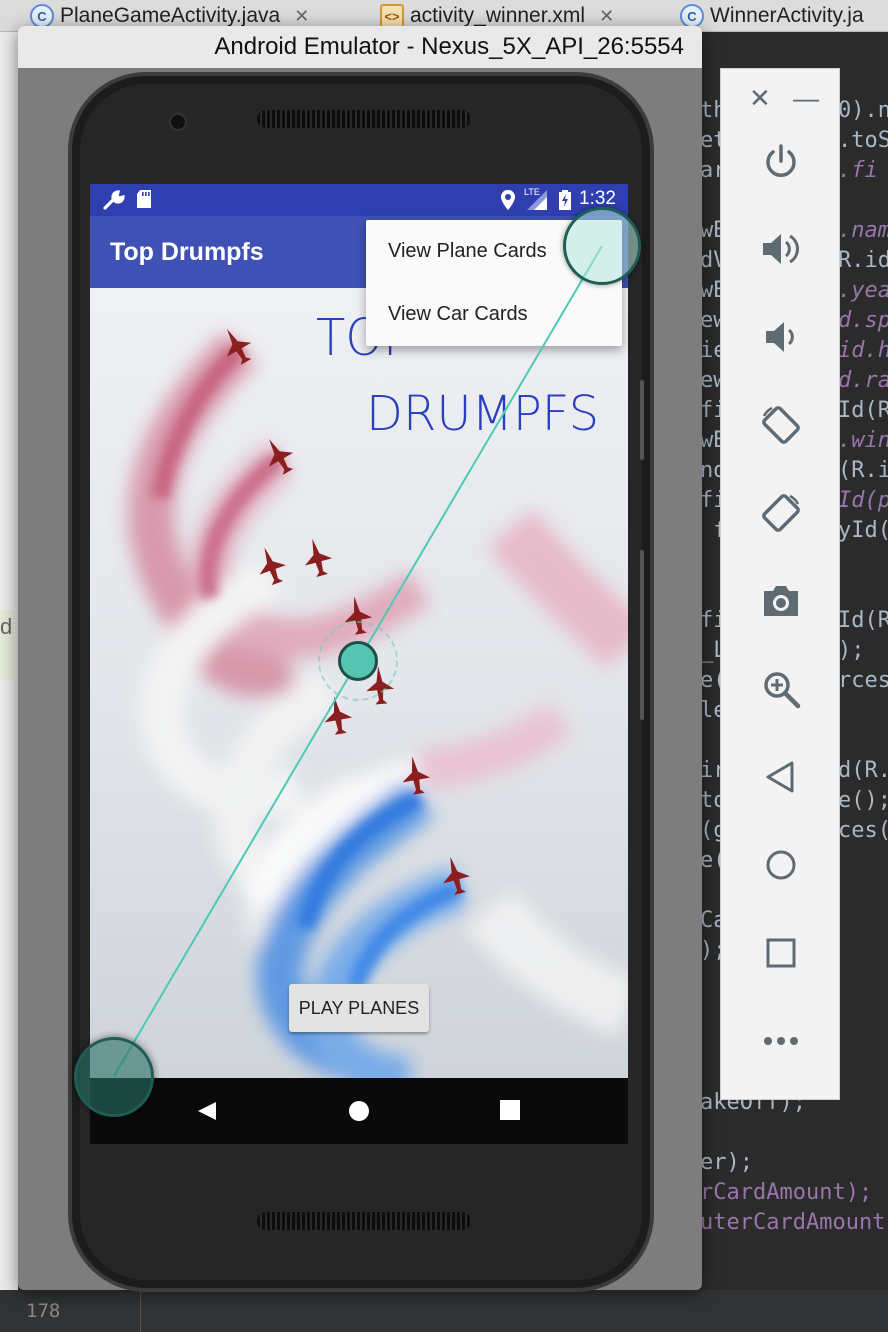  I want to click on touch-point-bottom, so click(114, 1077).